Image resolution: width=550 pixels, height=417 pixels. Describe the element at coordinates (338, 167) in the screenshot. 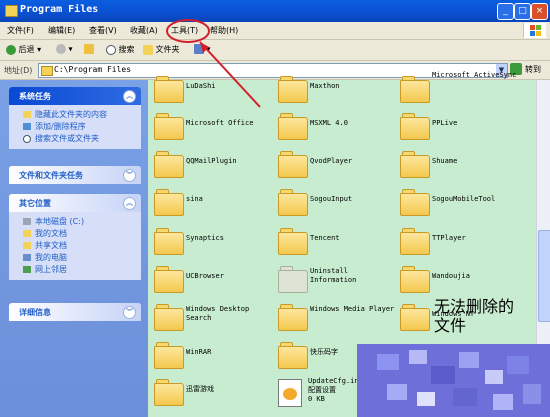

I see `folder-item: QvodPlayer` at that location.